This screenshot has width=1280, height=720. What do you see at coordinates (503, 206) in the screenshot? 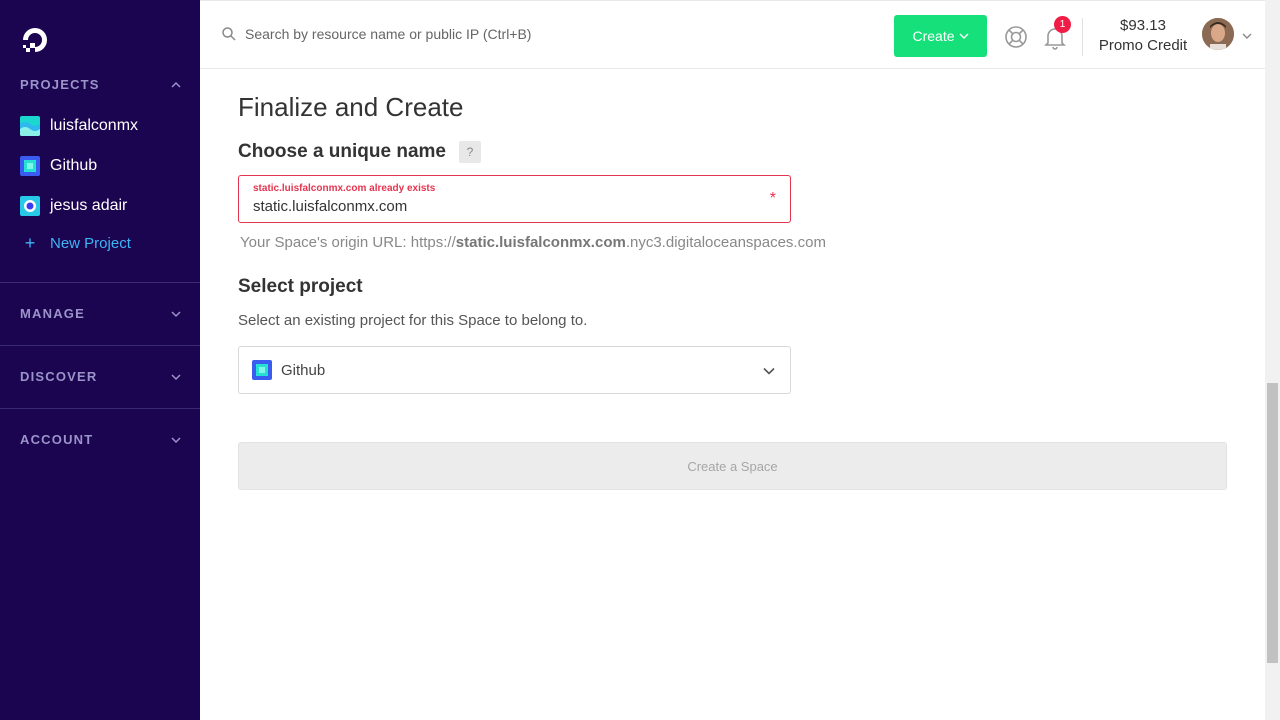
I see `space-name-input` at bounding box center [503, 206].